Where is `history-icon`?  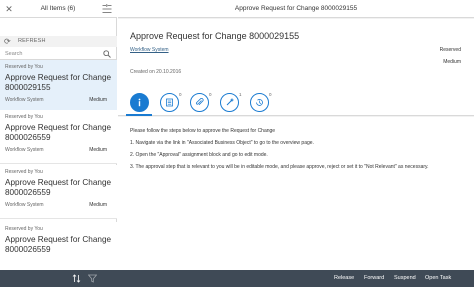
history-icon is located at coordinates (259, 102).